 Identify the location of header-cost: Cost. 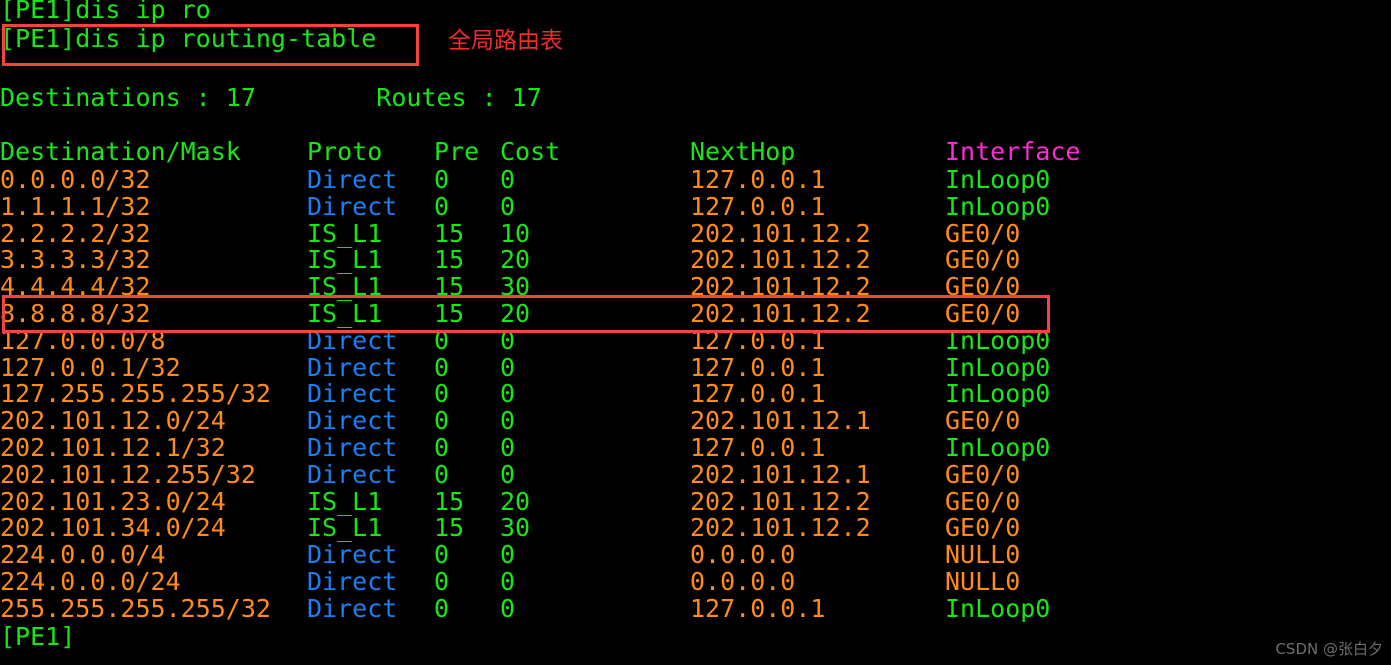
(530, 151).